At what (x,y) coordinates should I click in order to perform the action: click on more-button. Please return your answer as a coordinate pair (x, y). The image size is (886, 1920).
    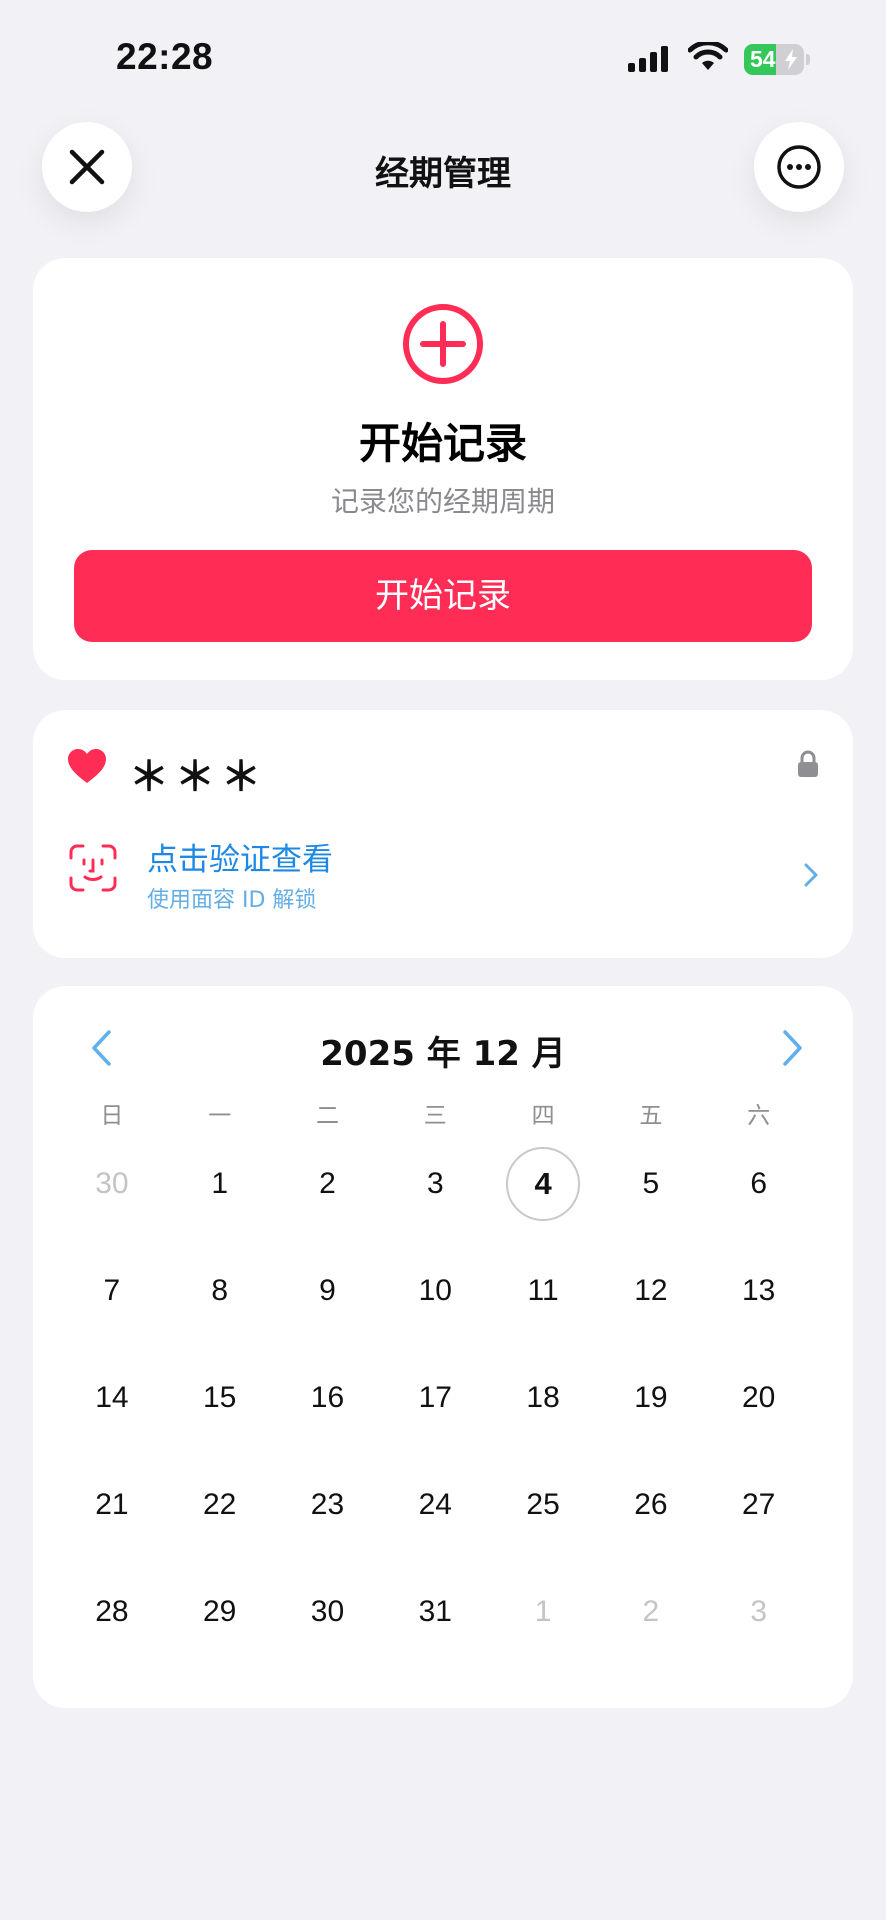
    Looking at the image, I should click on (799, 167).